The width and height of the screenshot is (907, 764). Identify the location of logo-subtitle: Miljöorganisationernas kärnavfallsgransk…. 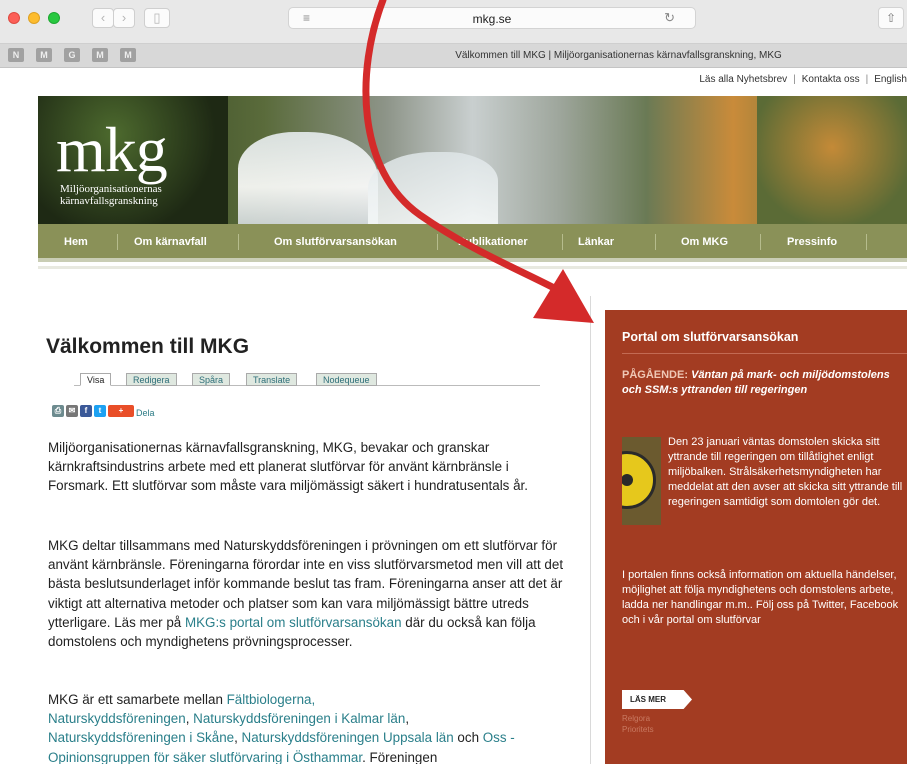
(111, 195).